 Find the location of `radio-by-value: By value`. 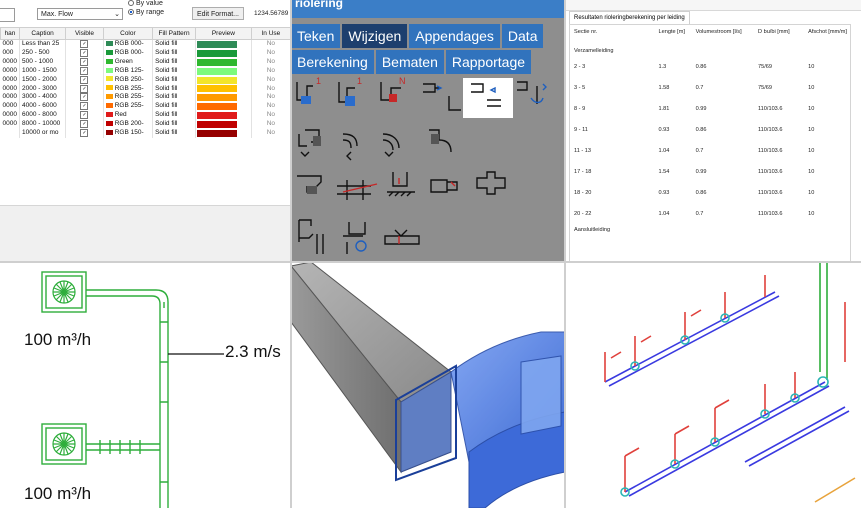

radio-by-value: By value is located at coordinates (145, 3).